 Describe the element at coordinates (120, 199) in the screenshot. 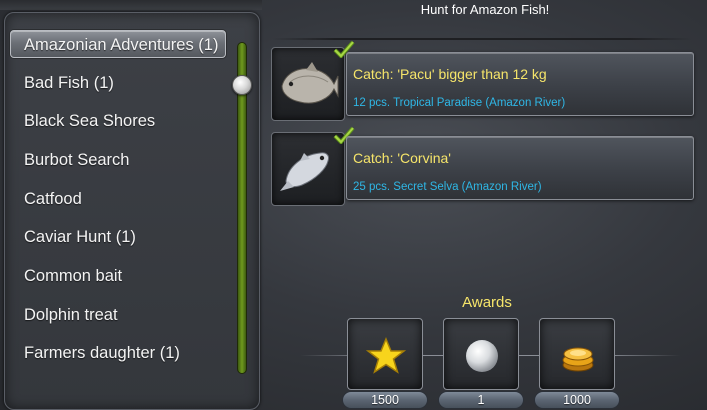

I see `quest-item-catfood: Catfood` at that location.